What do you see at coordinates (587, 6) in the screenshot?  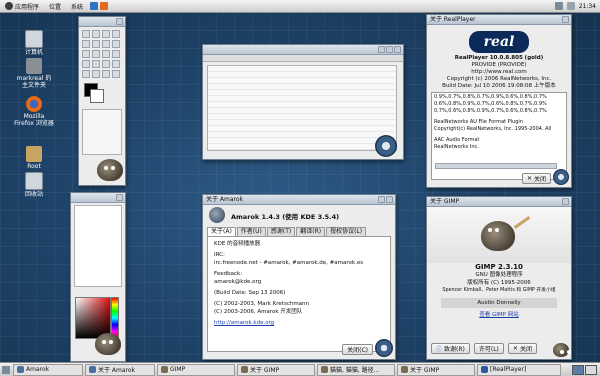 I see `clock: 21:34` at bounding box center [587, 6].